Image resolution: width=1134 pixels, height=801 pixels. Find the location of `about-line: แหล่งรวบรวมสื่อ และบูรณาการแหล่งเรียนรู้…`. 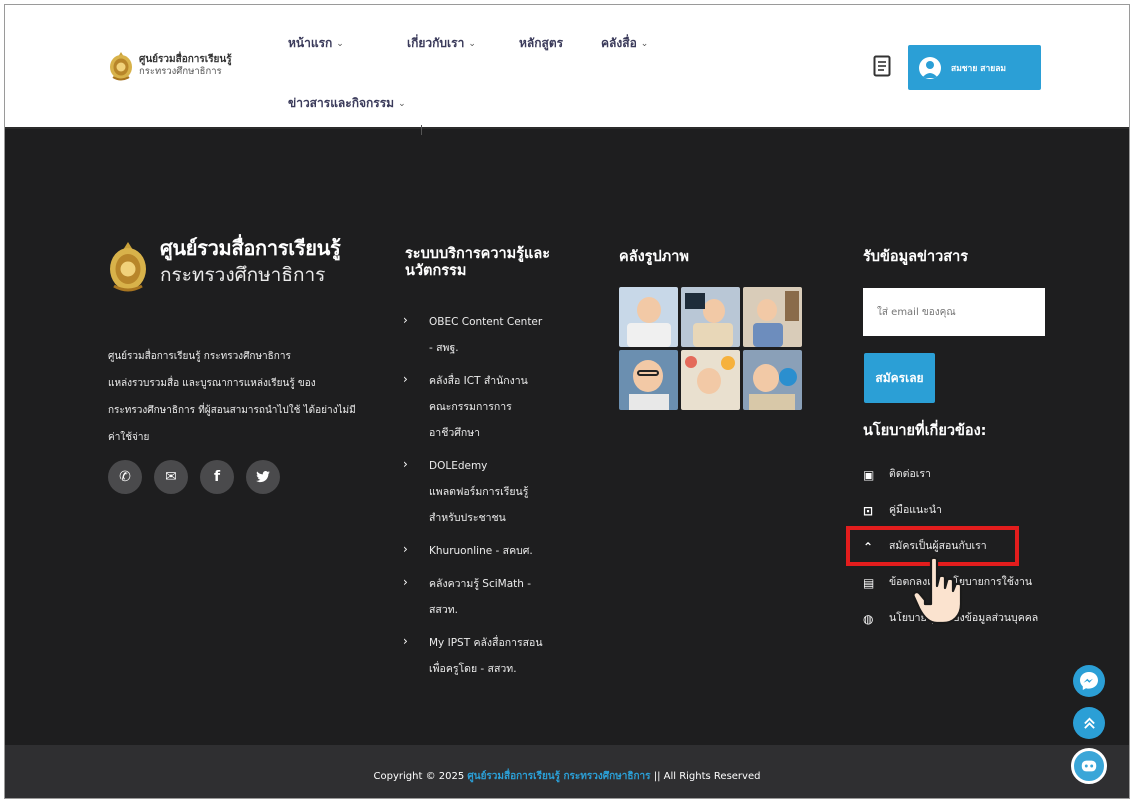

about-line: แหล่งรวบรวมสื่อ และบูรณาการแหล่งเรียนรู้… is located at coordinates (212, 383).